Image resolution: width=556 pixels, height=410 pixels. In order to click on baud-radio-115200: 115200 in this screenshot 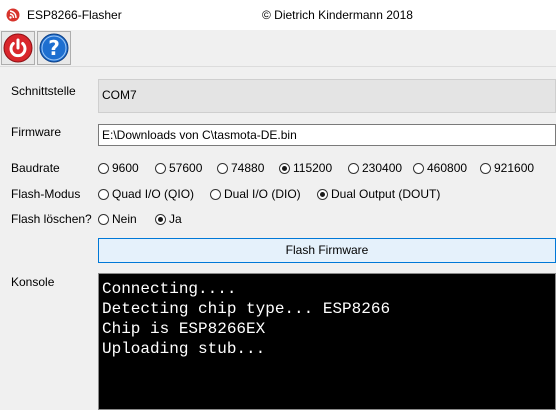, I will do `click(305, 168)`.